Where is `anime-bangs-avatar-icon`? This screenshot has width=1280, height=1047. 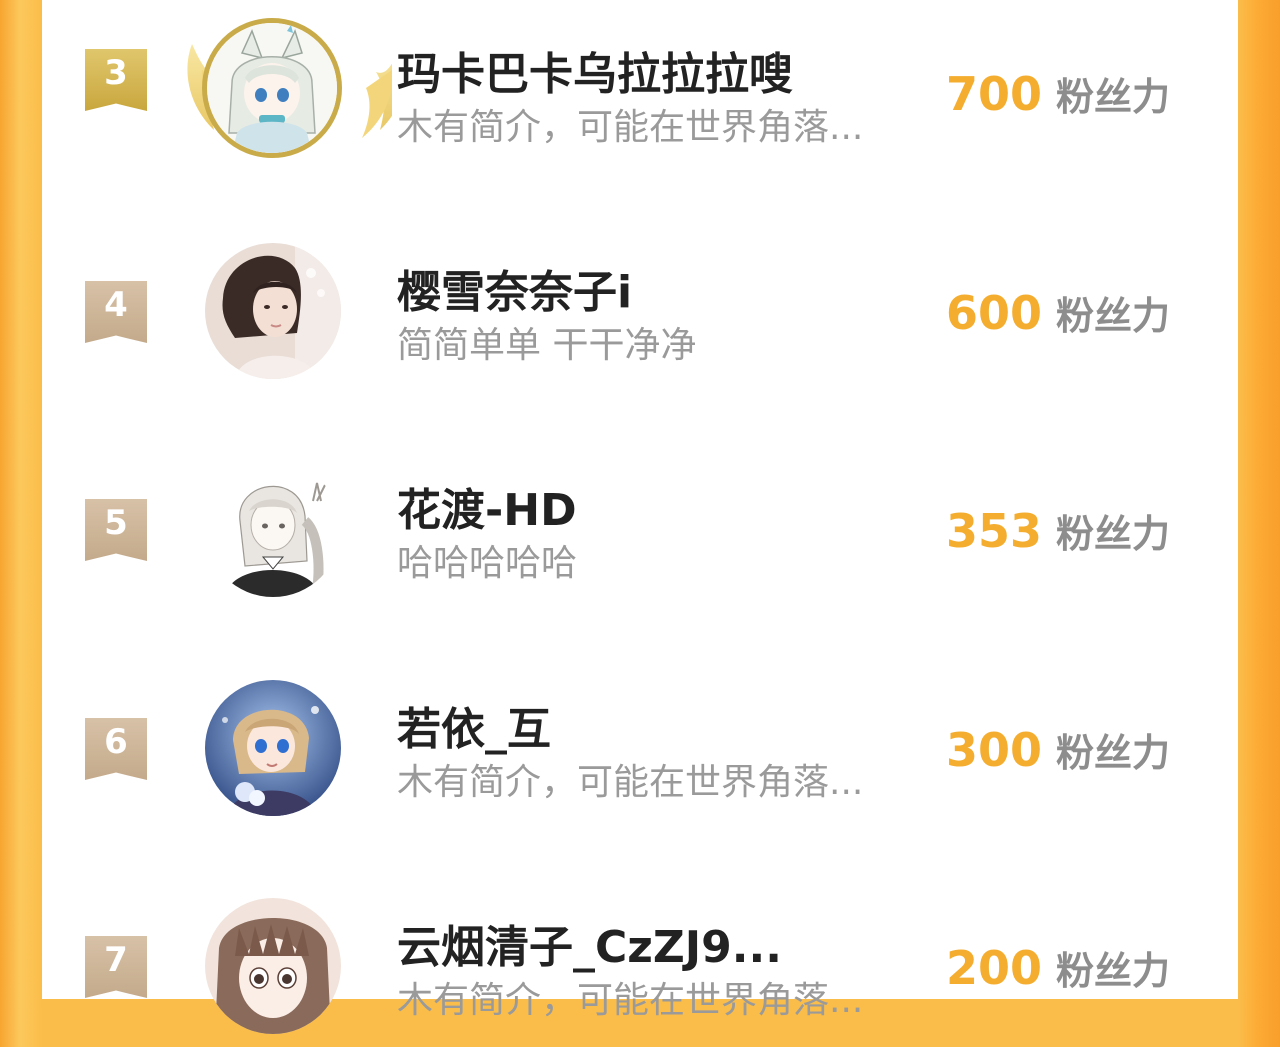
anime-bangs-avatar-icon is located at coordinates (273, 966).